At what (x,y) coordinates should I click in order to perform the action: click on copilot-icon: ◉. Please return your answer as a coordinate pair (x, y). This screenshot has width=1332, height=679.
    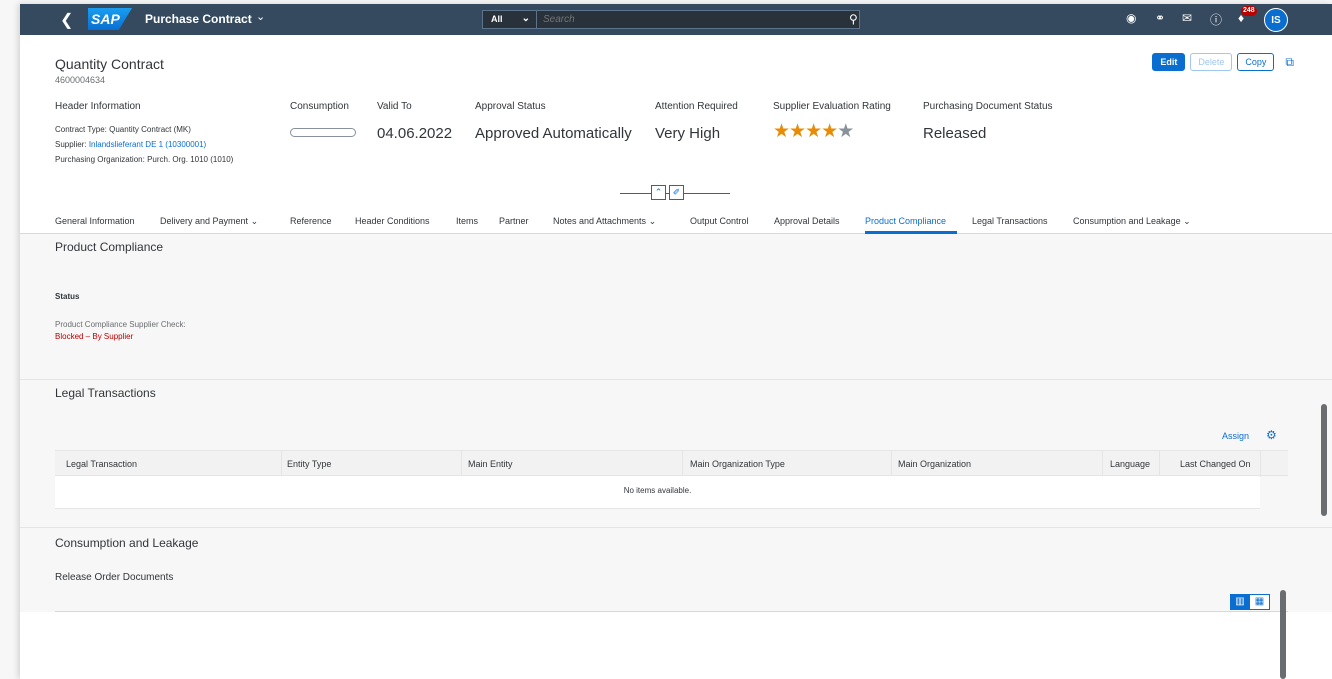
    Looking at the image, I should click on (1131, 18).